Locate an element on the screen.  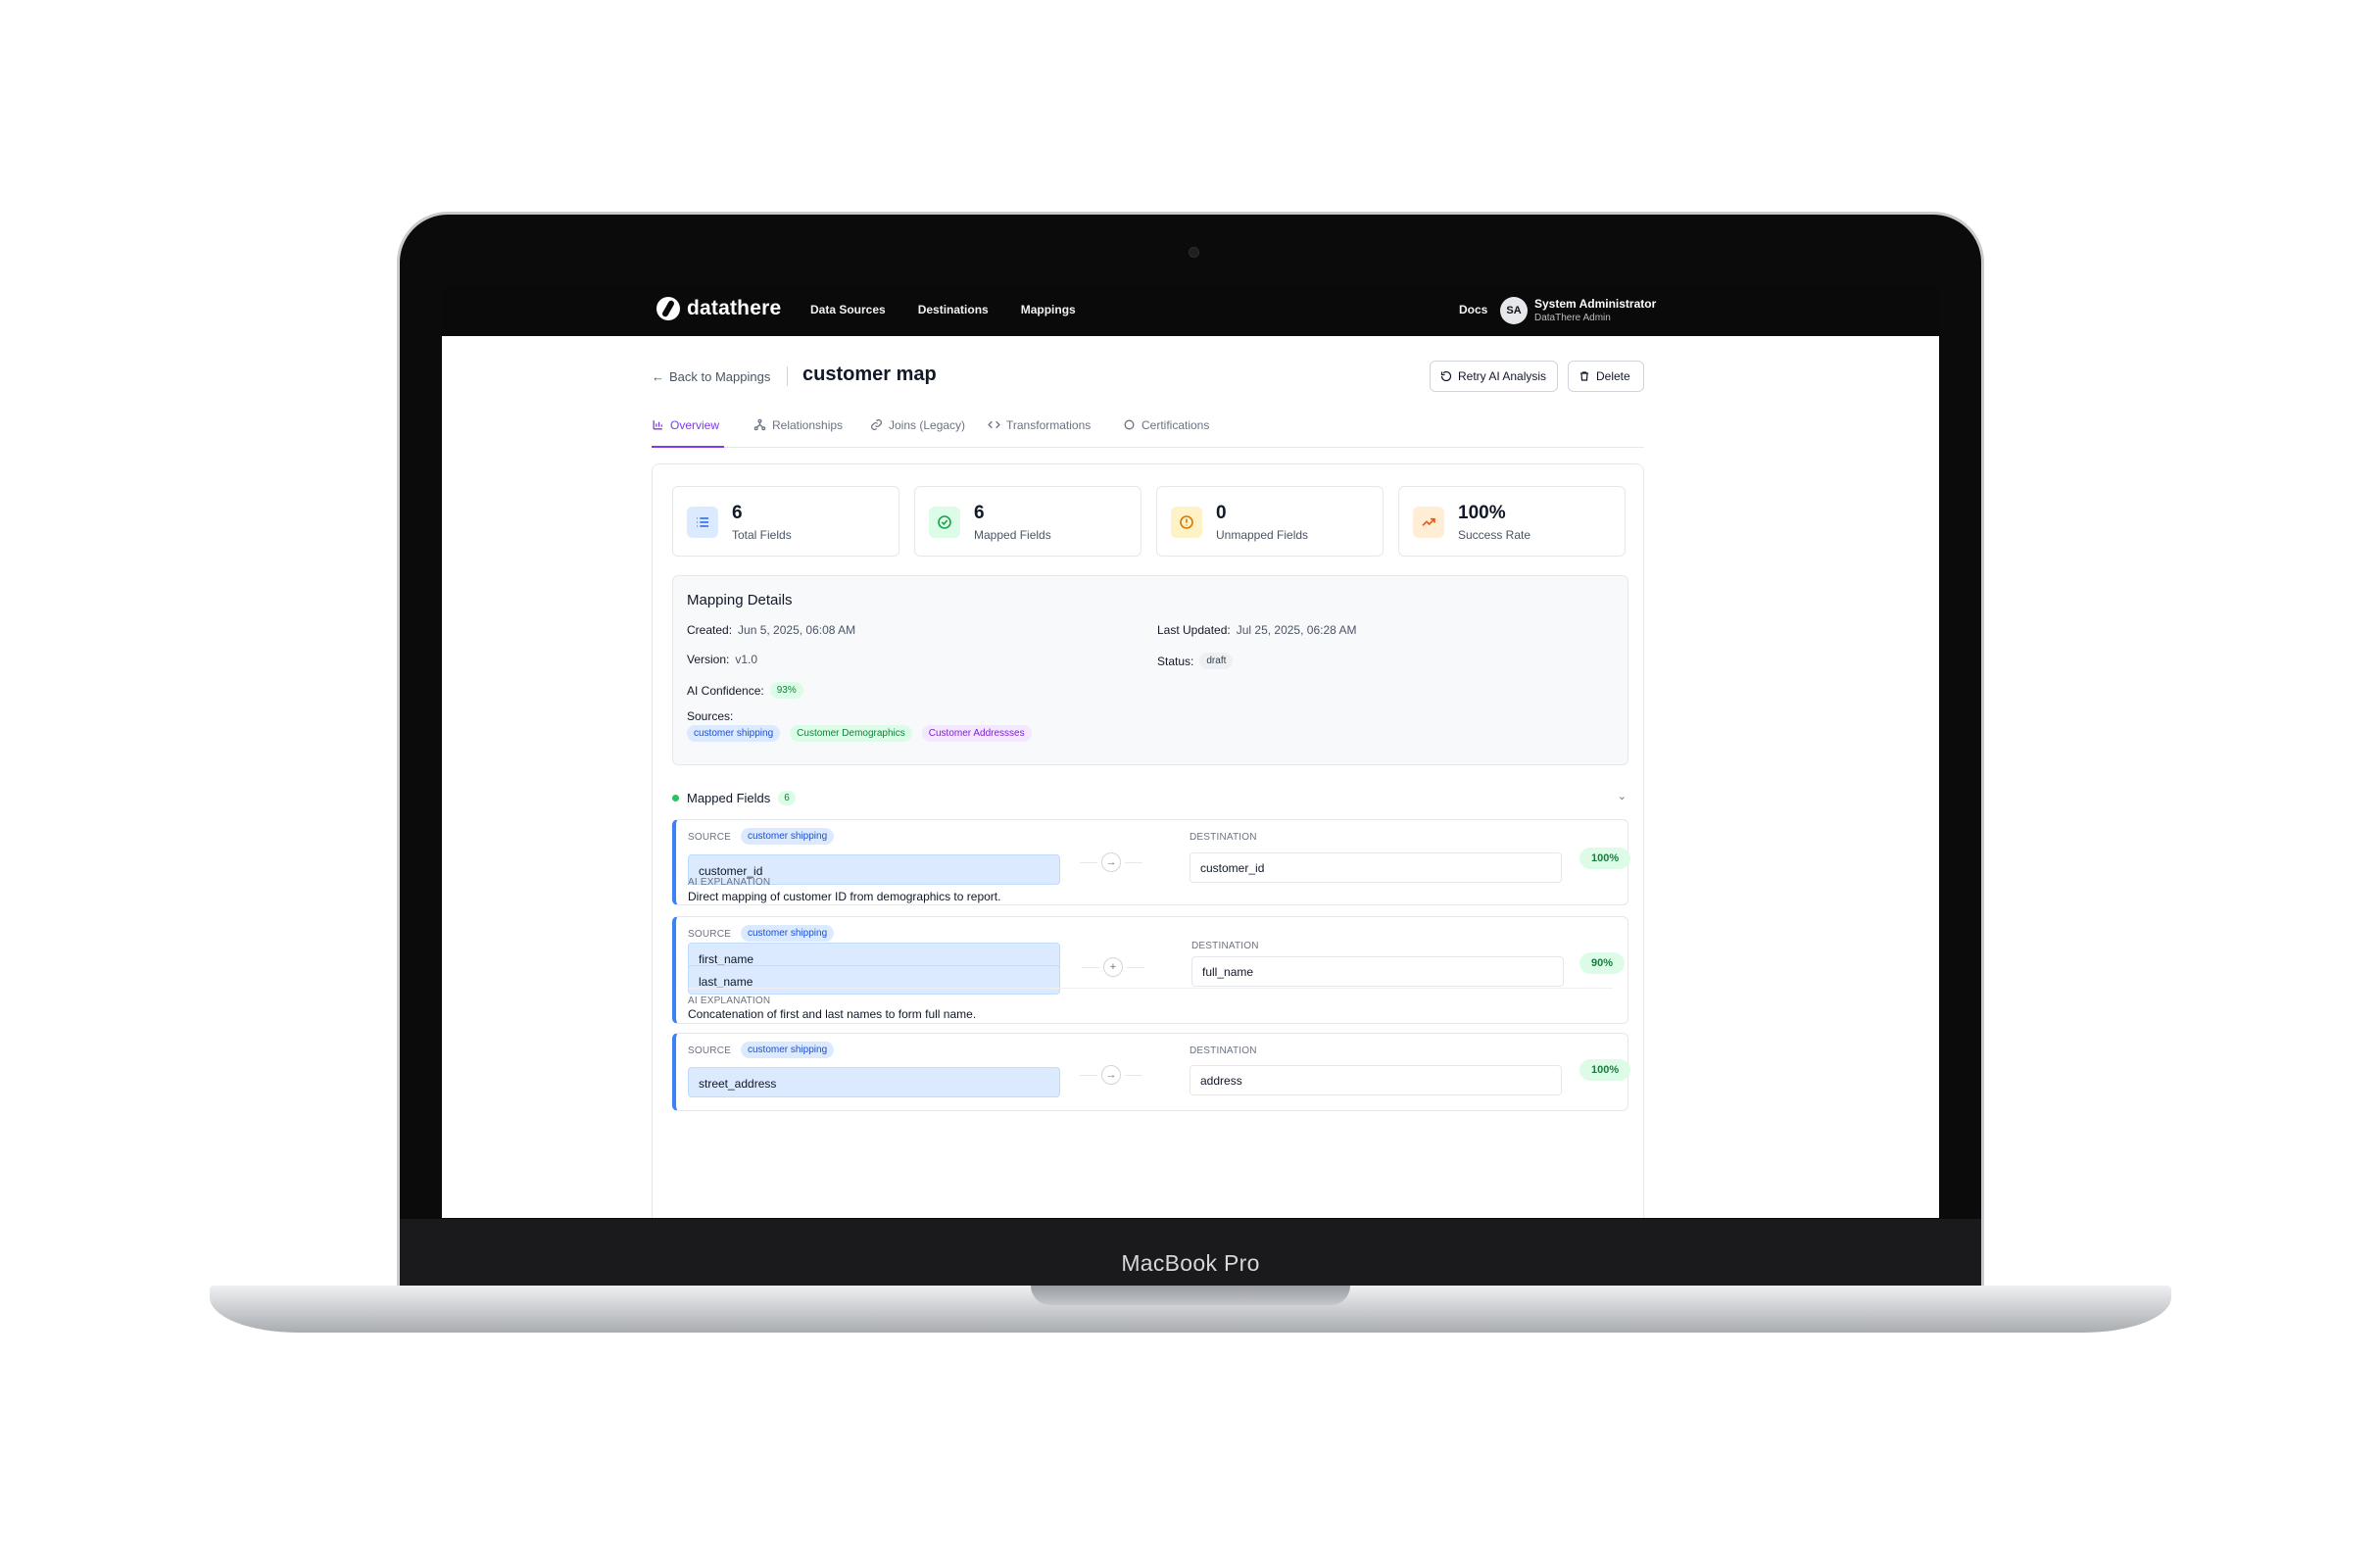
stat-card-success-rate: 100% Success Rate is located at coordinates (1512, 521).